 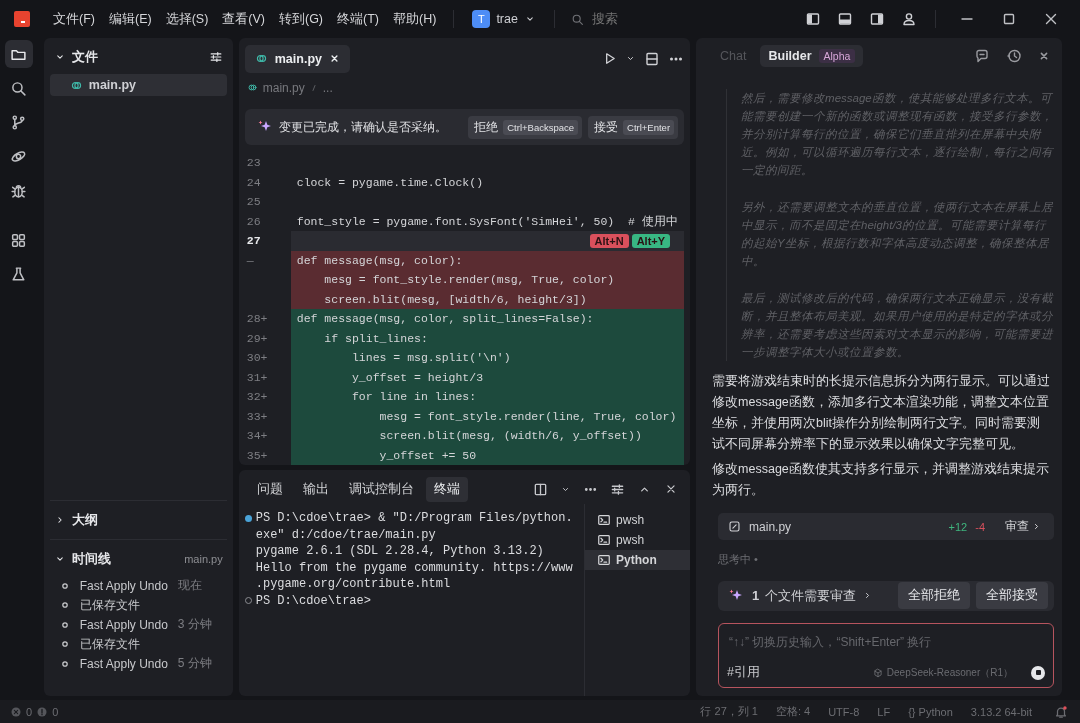 What do you see at coordinates (253, 163) in the screenshot?
I see `line-number: 23` at bounding box center [253, 163].